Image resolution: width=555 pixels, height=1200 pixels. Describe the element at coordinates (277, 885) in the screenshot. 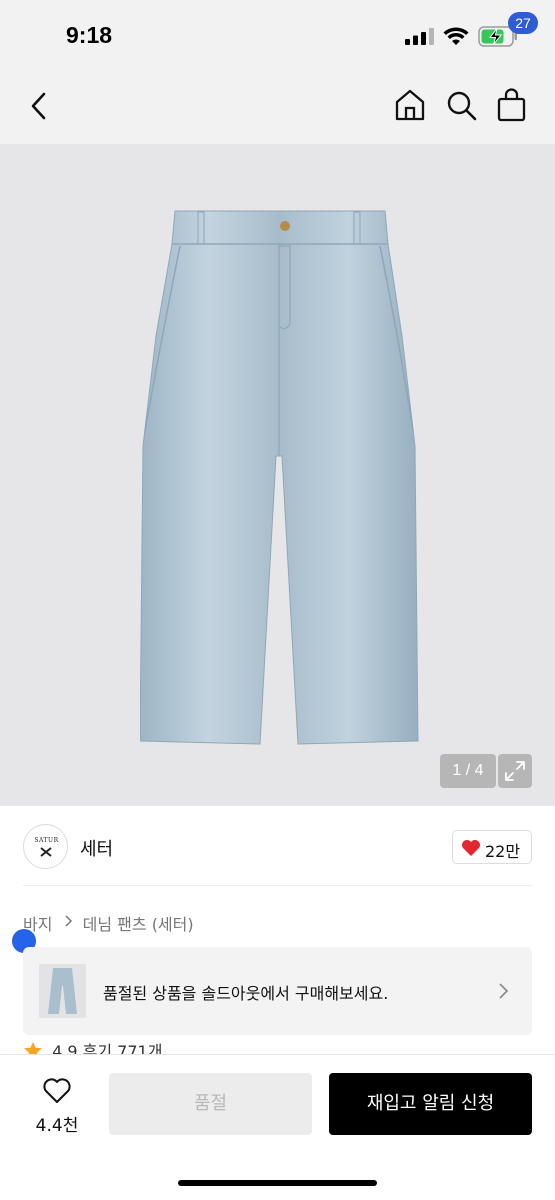

I see `divider` at that location.